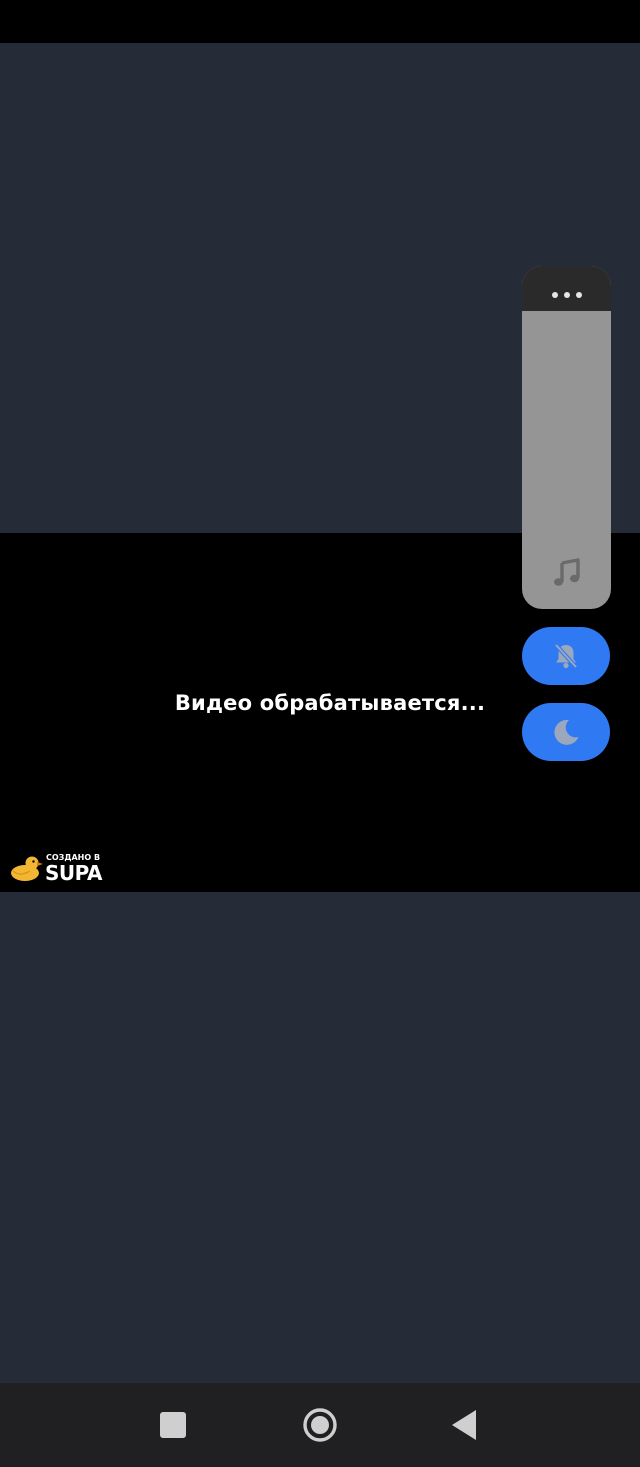 The height and width of the screenshot is (1467, 640). What do you see at coordinates (27, 868) in the screenshot?
I see `duck-logo-icon` at bounding box center [27, 868].